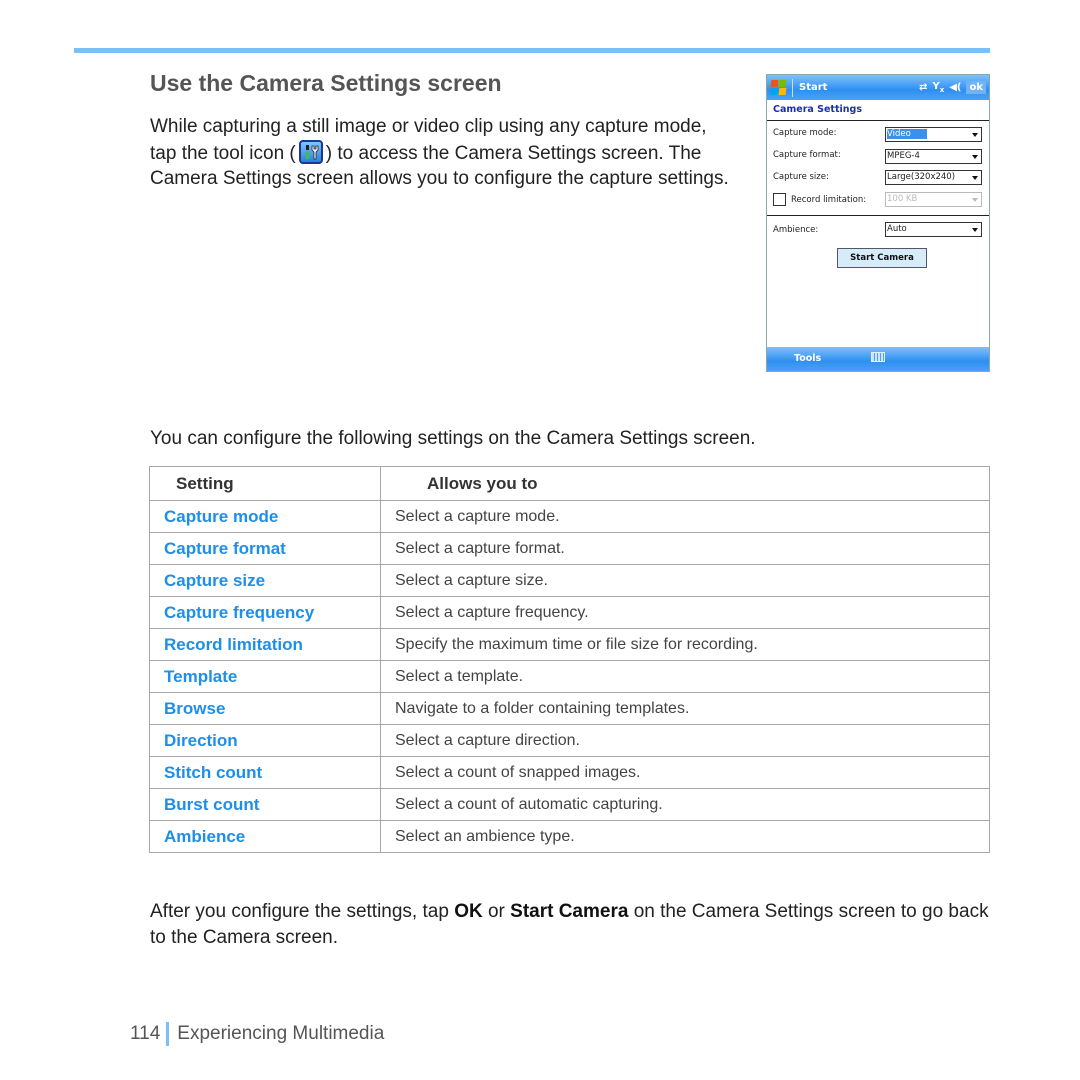 The height and width of the screenshot is (1080, 1080). I want to click on page-title: Use the Camera Settings screen, so click(326, 83).